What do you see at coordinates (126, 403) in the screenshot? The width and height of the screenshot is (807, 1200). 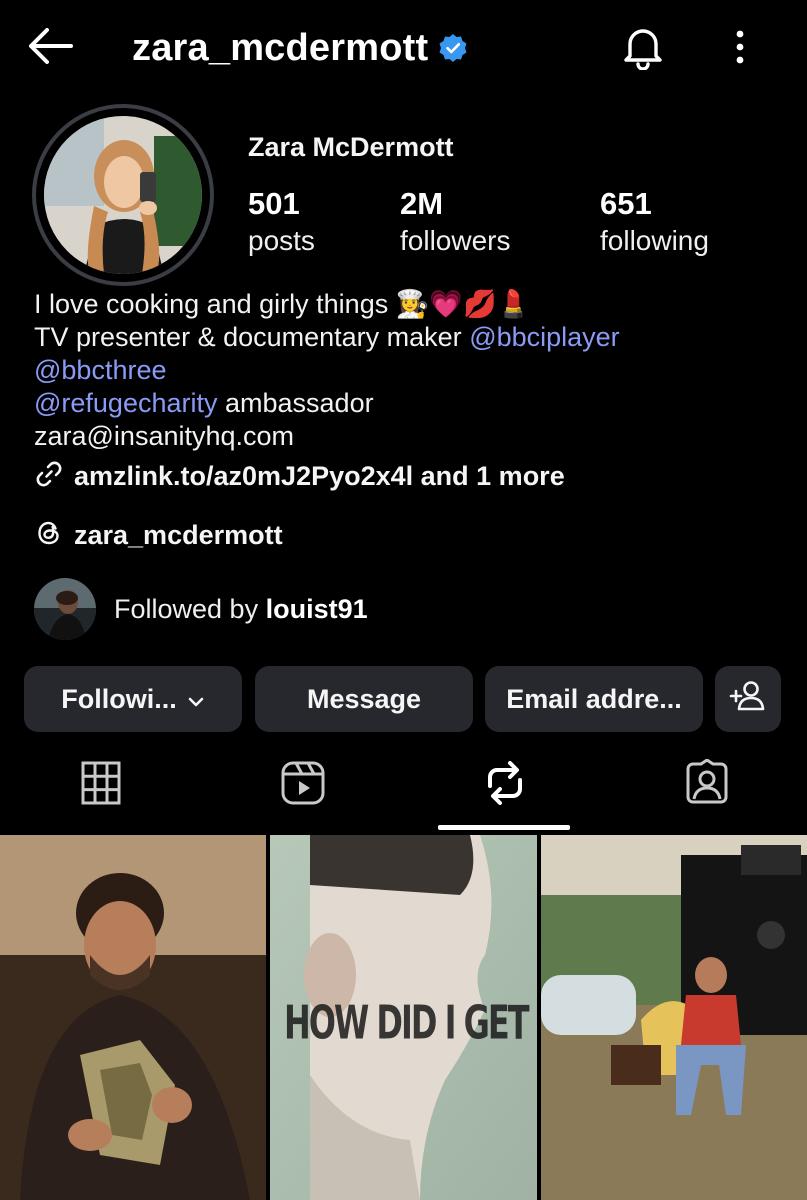 I see `mention-refugecharity: @refugecharity` at bounding box center [126, 403].